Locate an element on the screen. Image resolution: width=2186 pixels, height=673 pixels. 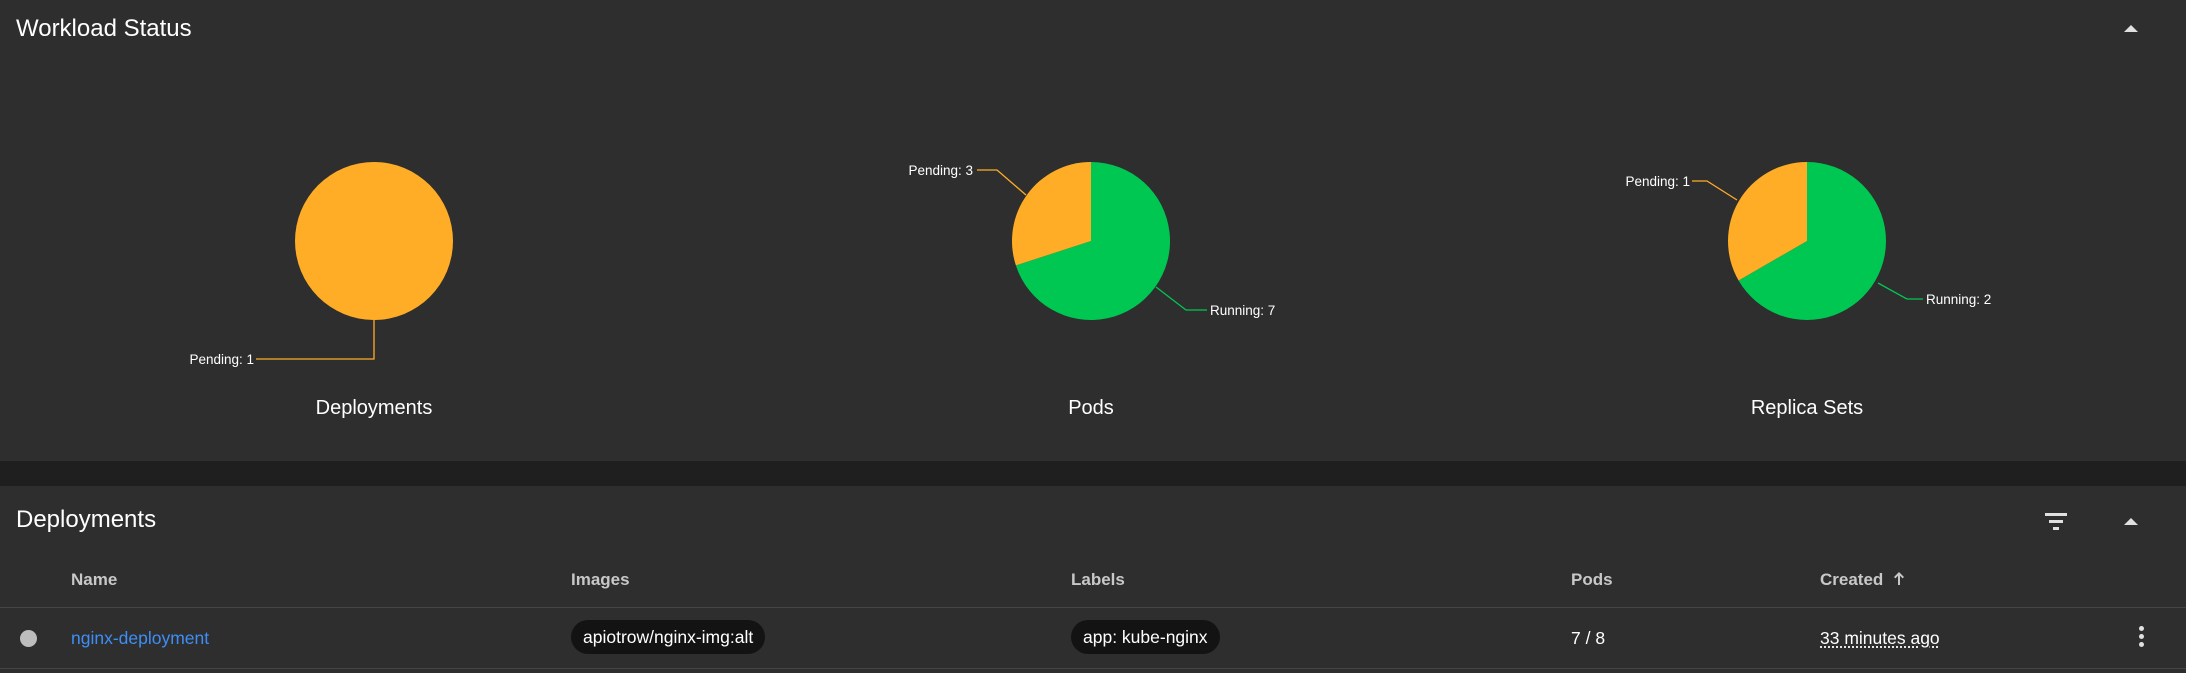
data-label-pending: Pending: 3 is located at coordinates (940, 170).